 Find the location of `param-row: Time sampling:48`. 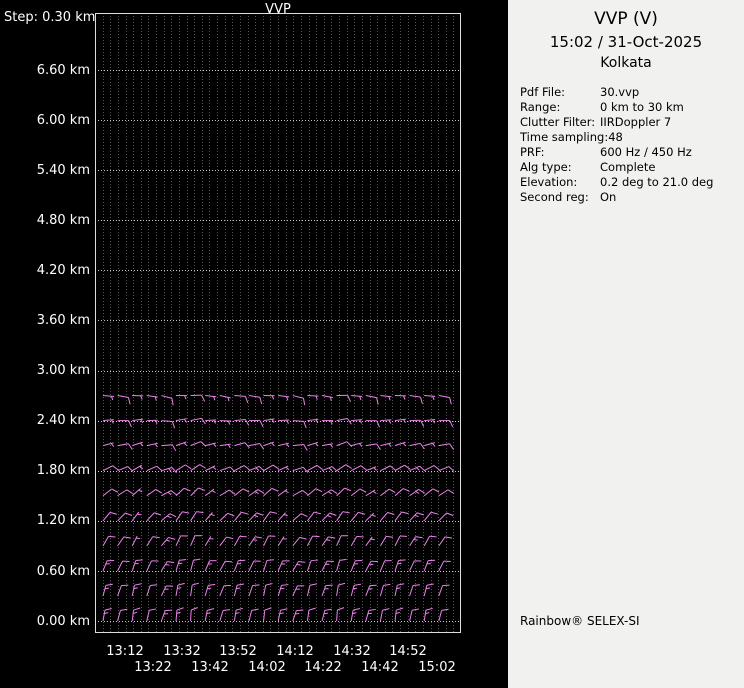

param-row: Time sampling:48 is located at coordinates (632, 137).